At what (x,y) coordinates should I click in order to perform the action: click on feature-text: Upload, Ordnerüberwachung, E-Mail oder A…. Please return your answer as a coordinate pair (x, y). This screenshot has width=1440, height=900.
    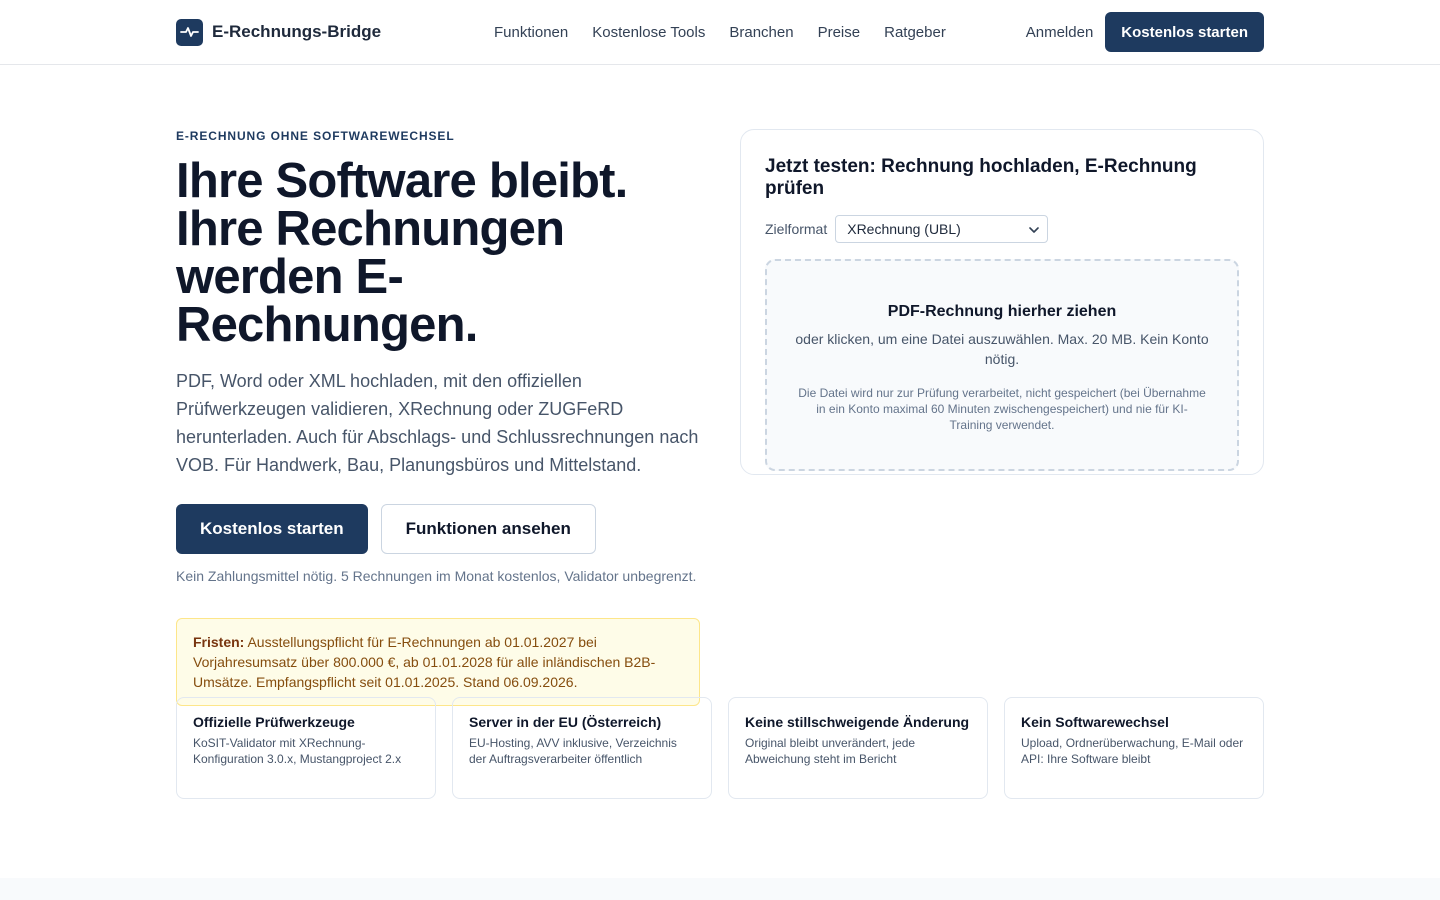
    Looking at the image, I should click on (1132, 751).